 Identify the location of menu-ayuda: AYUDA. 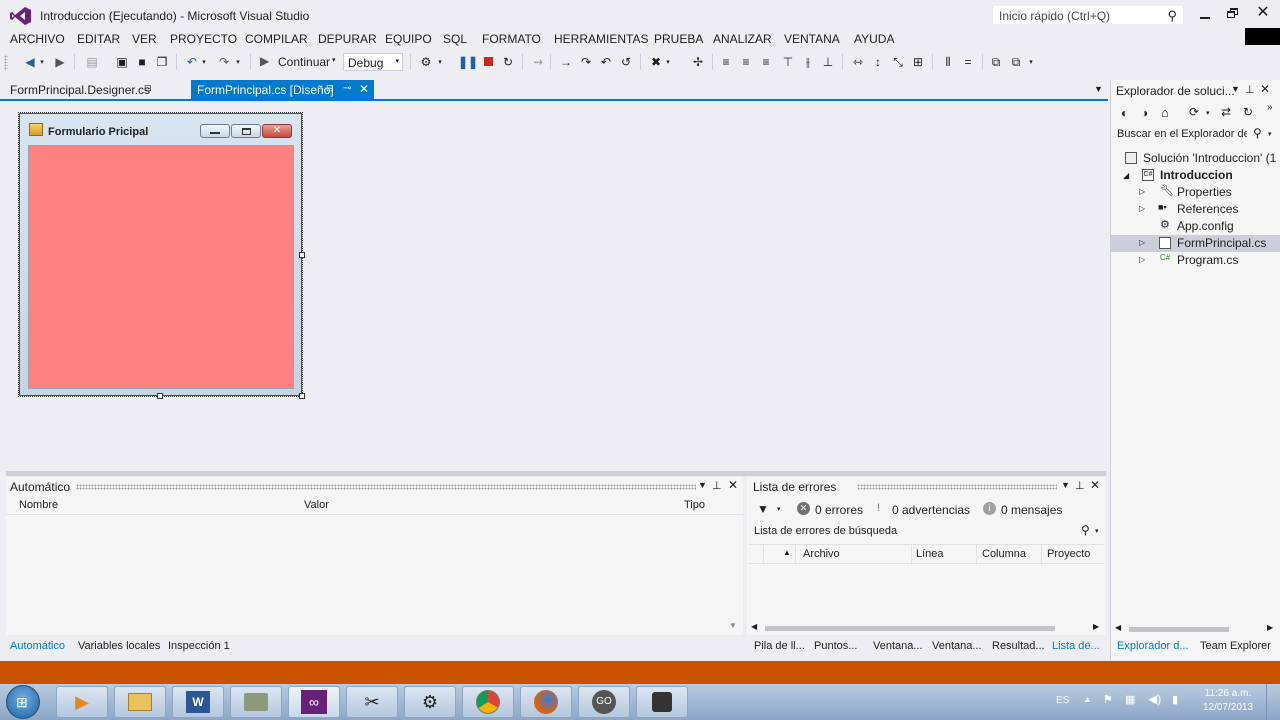
(874, 39).